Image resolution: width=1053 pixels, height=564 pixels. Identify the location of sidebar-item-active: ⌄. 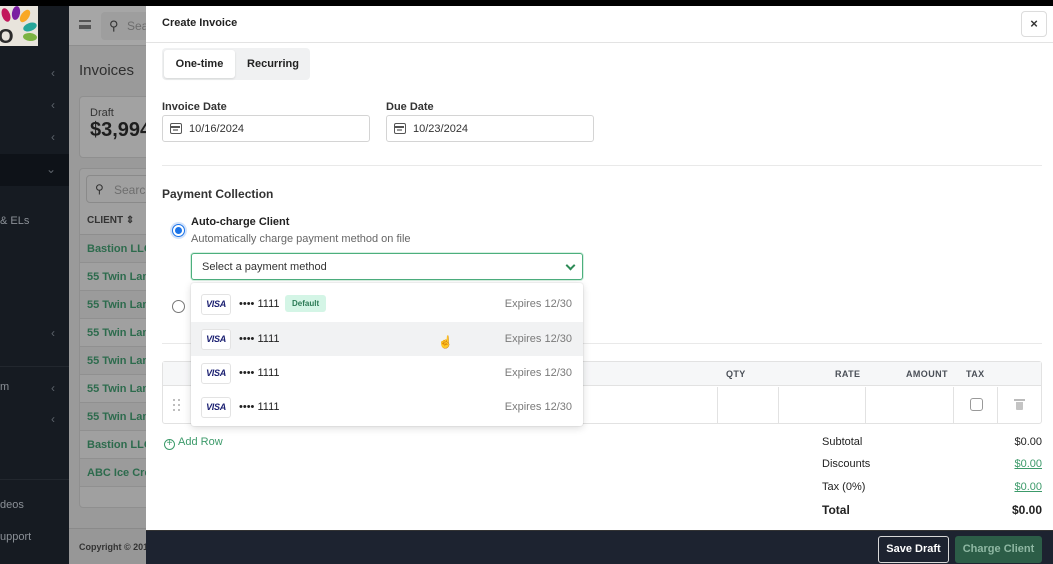
(34, 170).